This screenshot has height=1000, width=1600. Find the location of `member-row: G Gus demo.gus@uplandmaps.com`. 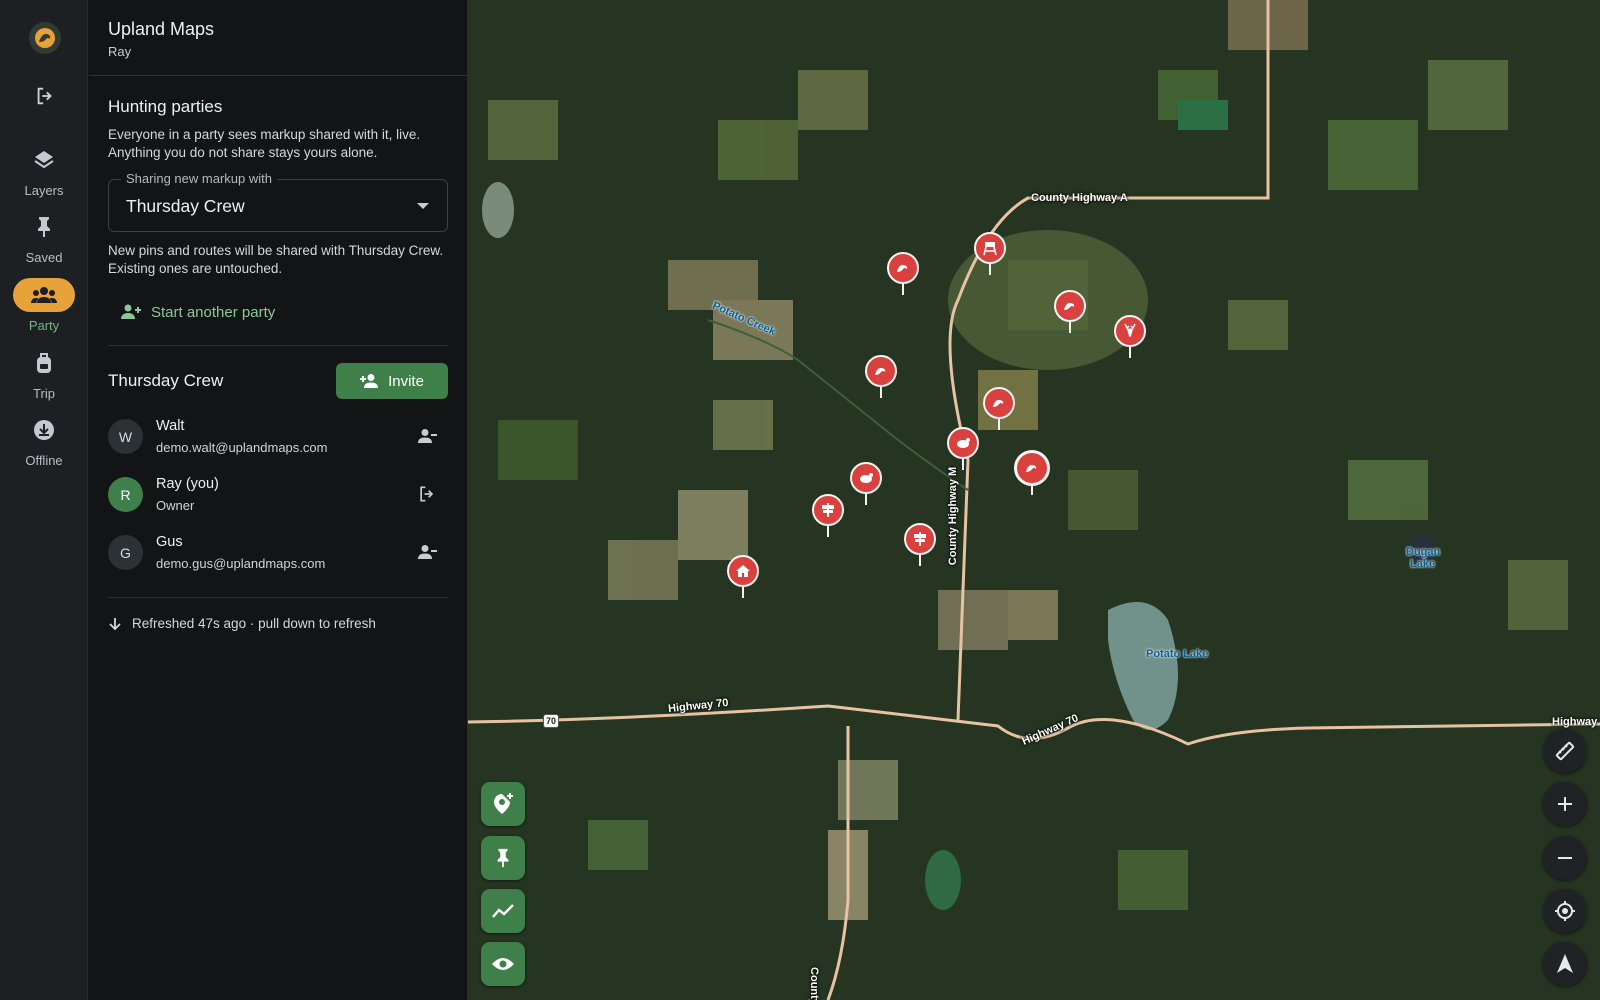

member-row: G Gus demo.gus@uplandmaps.com is located at coordinates (278, 552).